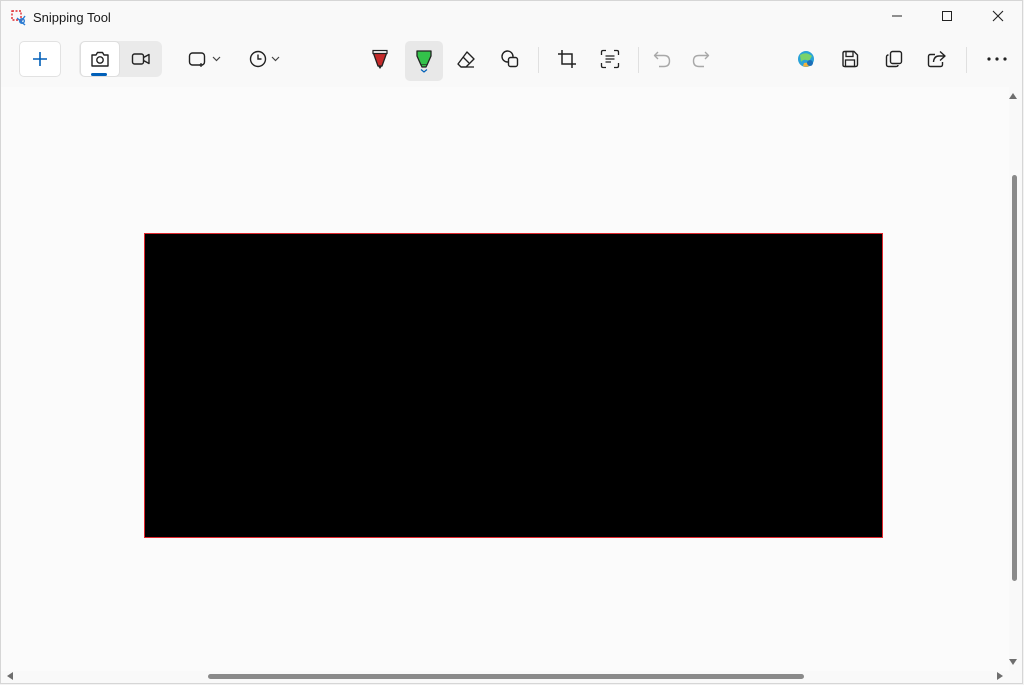 This screenshot has height=685, width=1024. What do you see at coordinates (10, 676) in the screenshot?
I see `scroll-left-arrow-icon` at bounding box center [10, 676].